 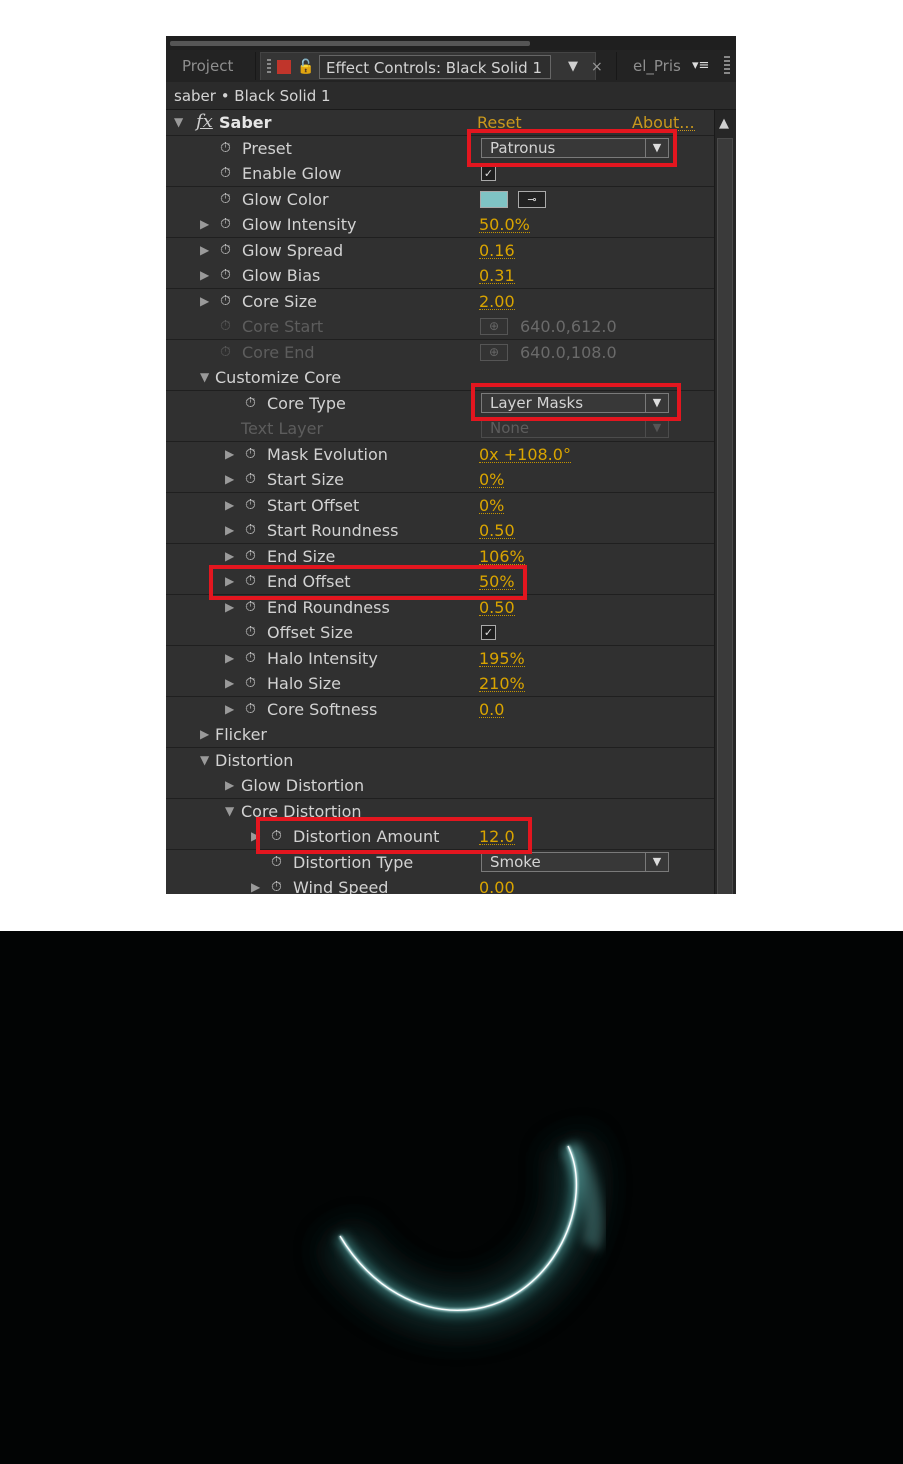 What do you see at coordinates (462, 1234) in the screenshot?
I see `saber-glow-arc` at bounding box center [462, 1234].